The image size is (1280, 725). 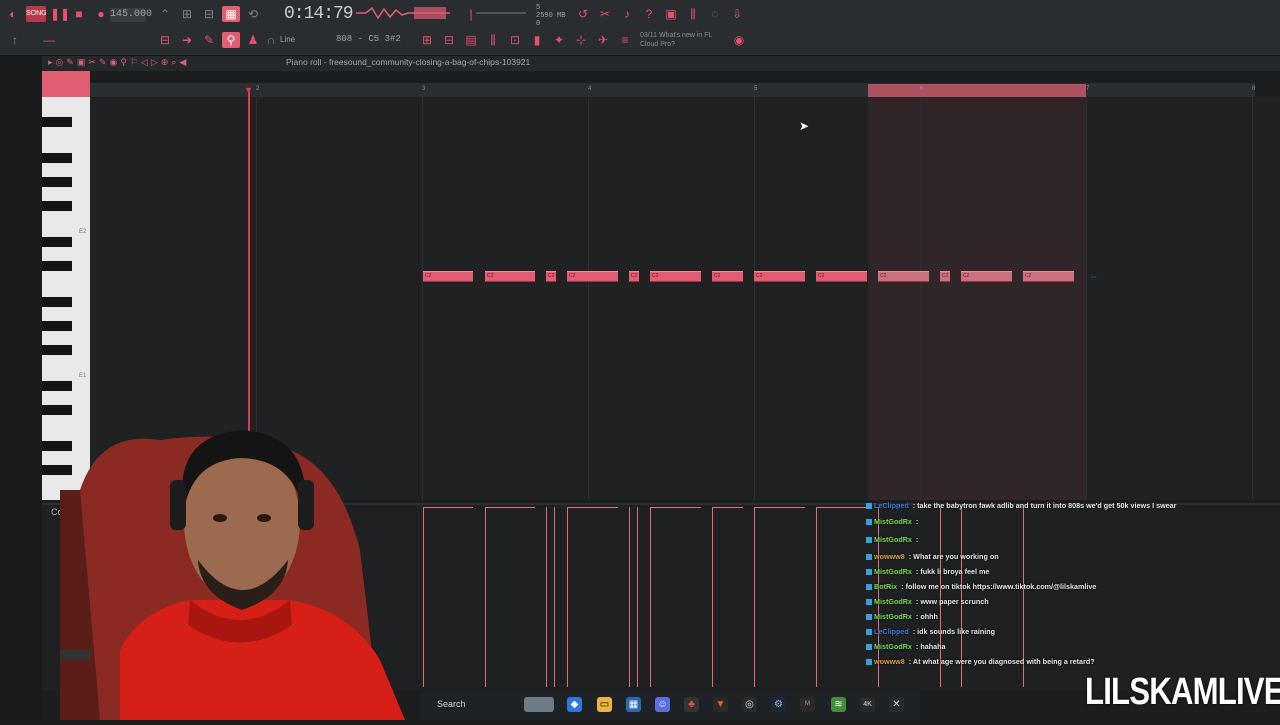 What do you see at coordinates (131, 15) in the screenshot?
I see `tempo-display: 145.000` at bounding box center [131, 15].